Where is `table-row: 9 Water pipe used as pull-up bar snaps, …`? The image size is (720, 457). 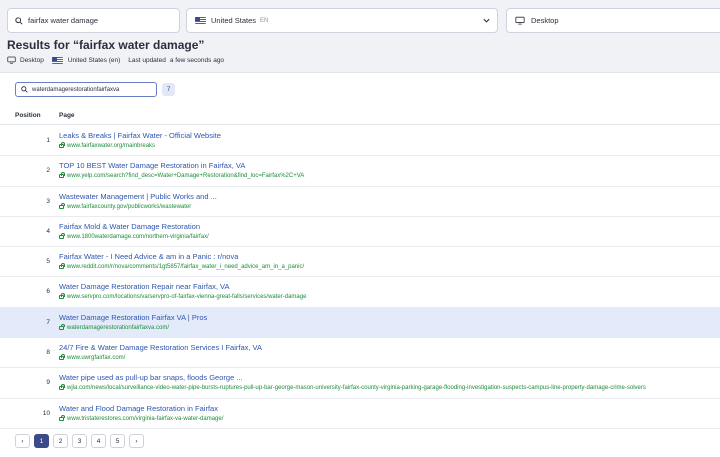 table-row: 9 Water pipe used as pull-up bar snaps, … is located at coordinates (360, 383).